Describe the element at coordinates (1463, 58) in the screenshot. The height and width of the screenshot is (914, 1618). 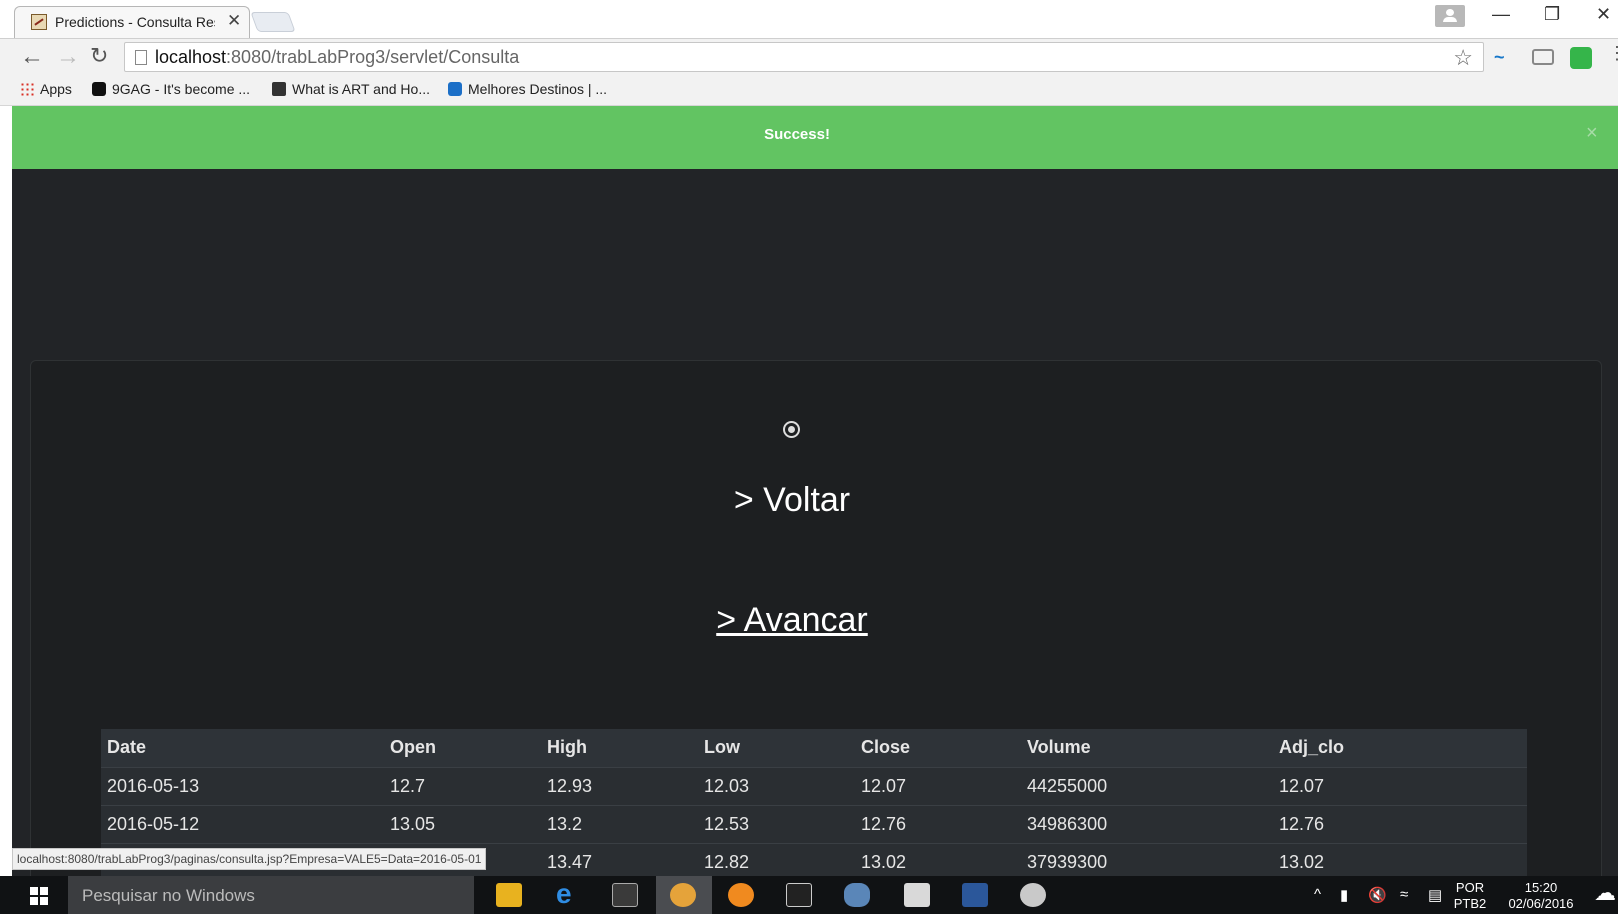
I see `star-icon: ☆` at that location.